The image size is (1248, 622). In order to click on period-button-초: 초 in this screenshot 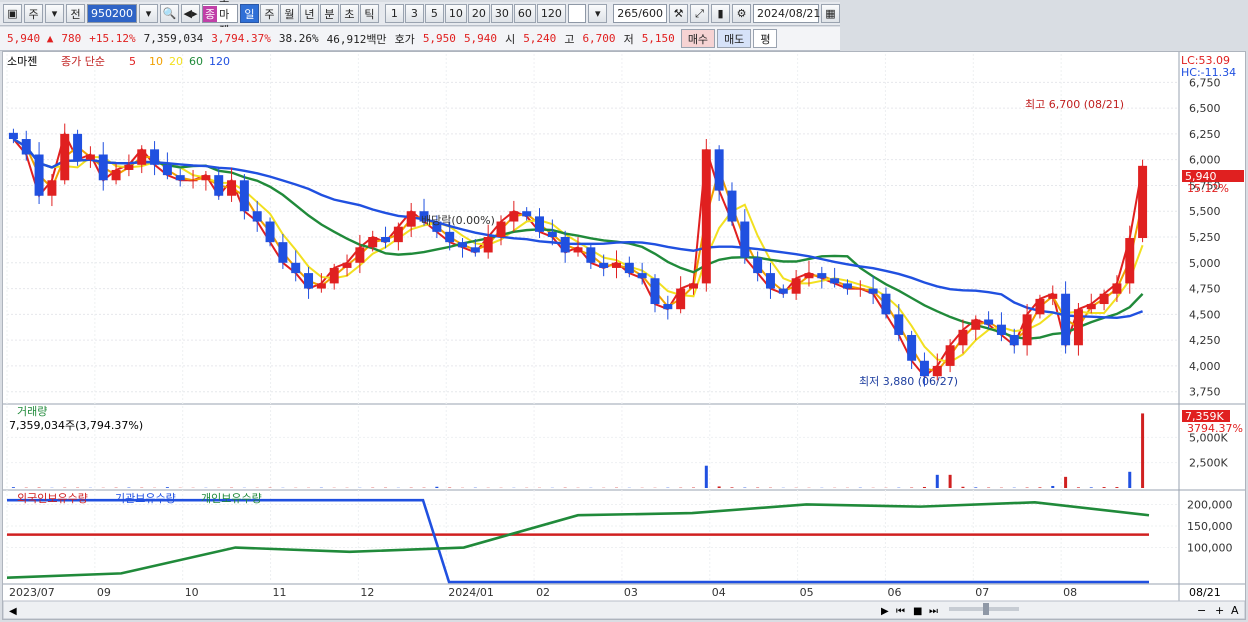, I will do `click(349, 13)`.